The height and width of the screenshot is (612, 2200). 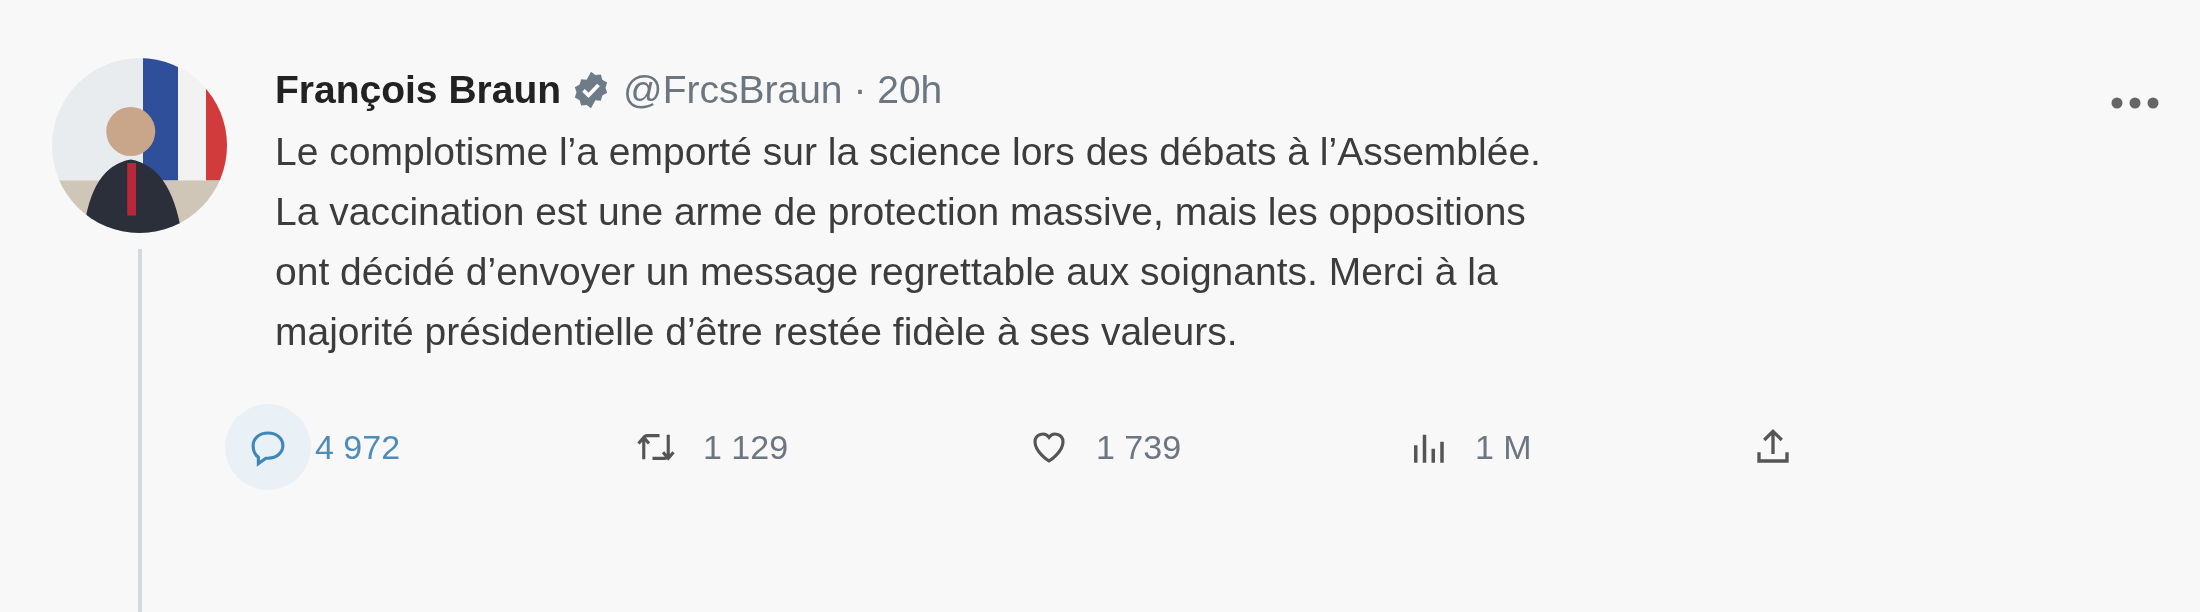 I want to click on more-icon, so click(x=2135, y=103).